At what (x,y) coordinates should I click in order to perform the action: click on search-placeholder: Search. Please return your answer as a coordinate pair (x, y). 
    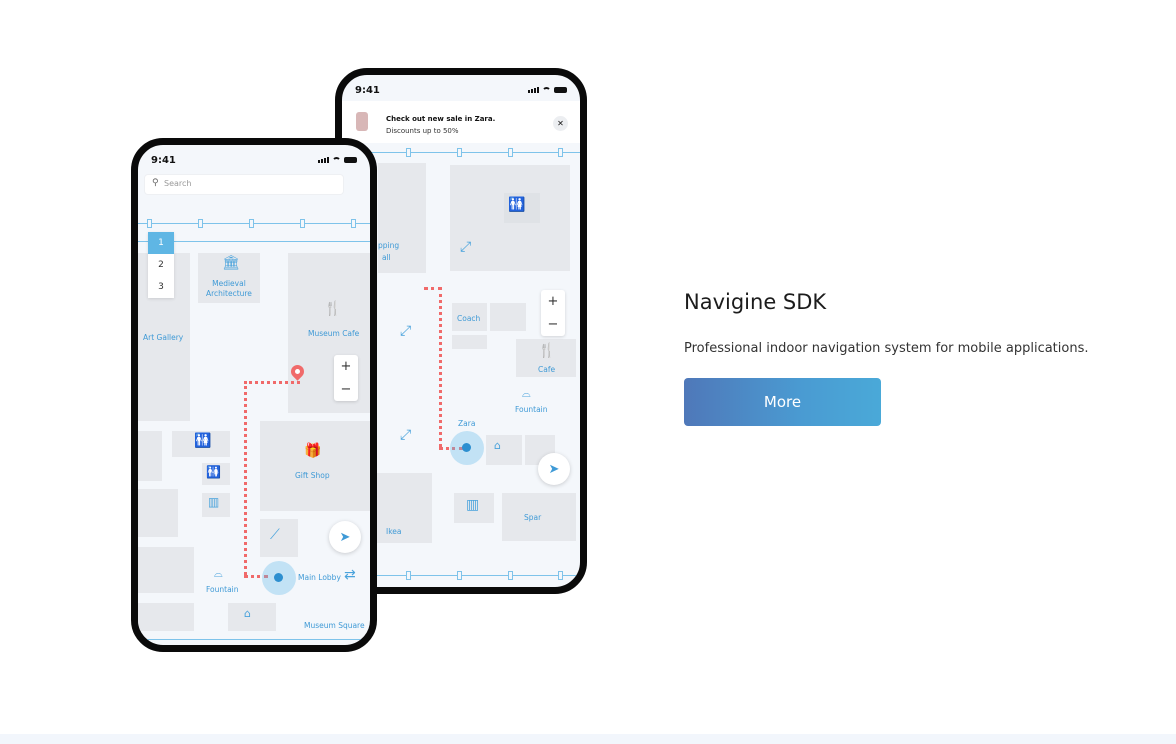
    Looking at the image, I should click on (178, 183).